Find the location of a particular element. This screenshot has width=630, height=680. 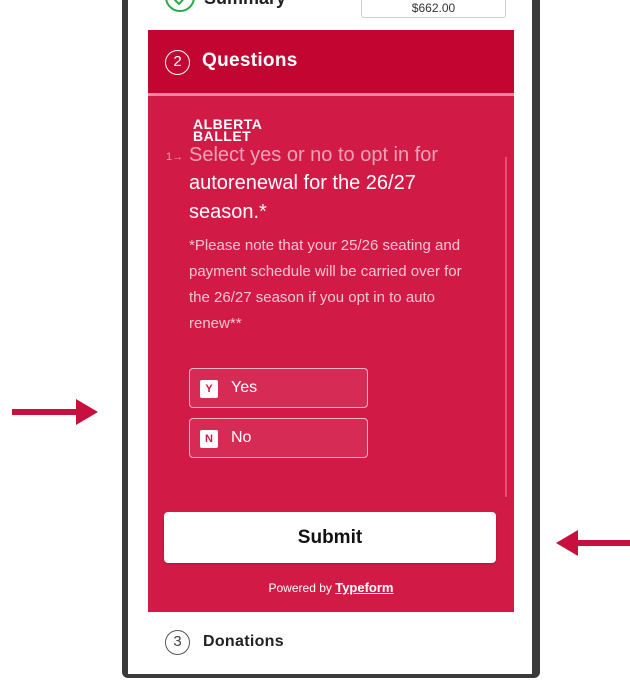

choice-label-no: No is located at coordinates (241, 437).